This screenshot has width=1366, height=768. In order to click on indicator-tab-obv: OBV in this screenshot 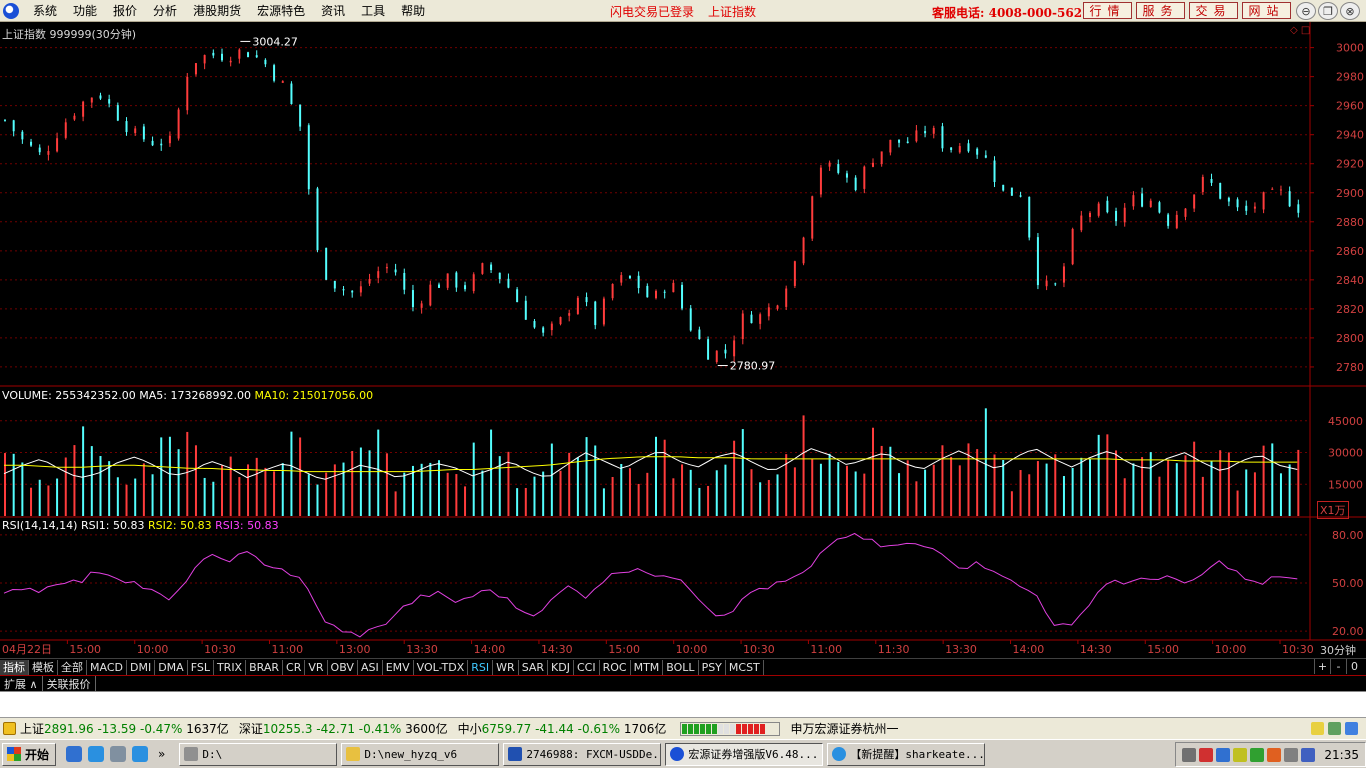, I will do `click(343, 667)`.